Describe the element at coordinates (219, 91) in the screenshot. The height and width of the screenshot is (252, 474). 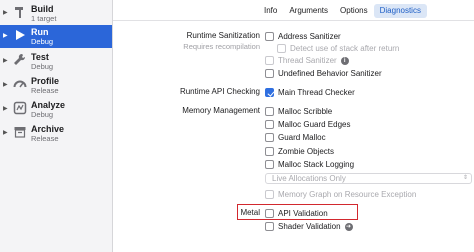
I see `section-label-runtime-api-checking: Runtime API Checking` at that location.